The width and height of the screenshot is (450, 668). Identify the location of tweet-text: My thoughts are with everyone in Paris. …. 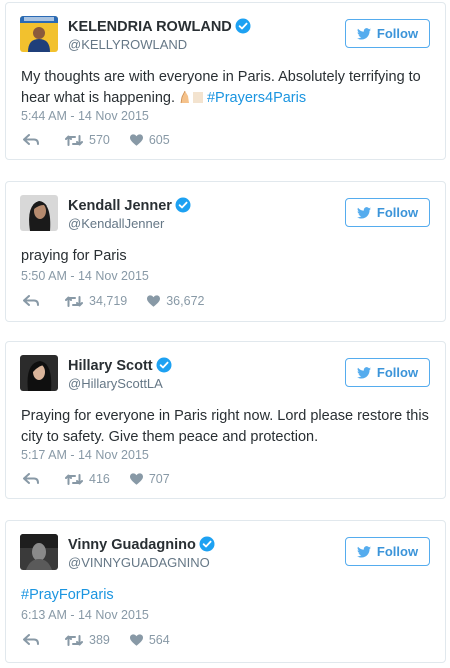
(227, 88).